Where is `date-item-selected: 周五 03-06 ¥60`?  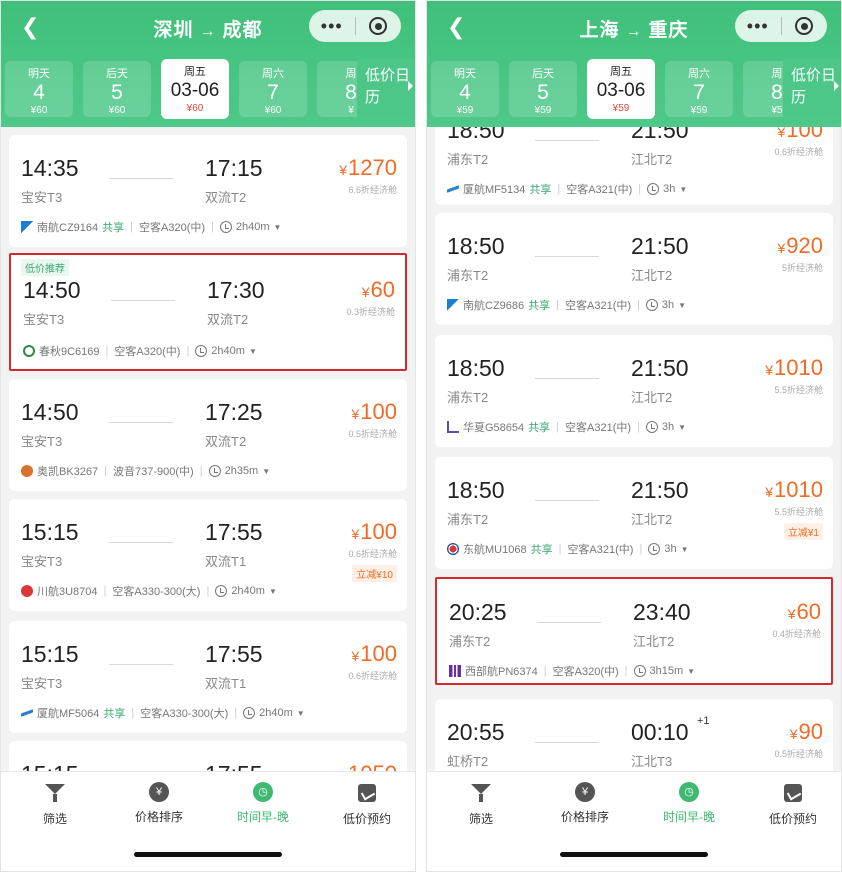 date-item-selected: 周五 03-06 ¥60 is located at coordinates (195, 89).